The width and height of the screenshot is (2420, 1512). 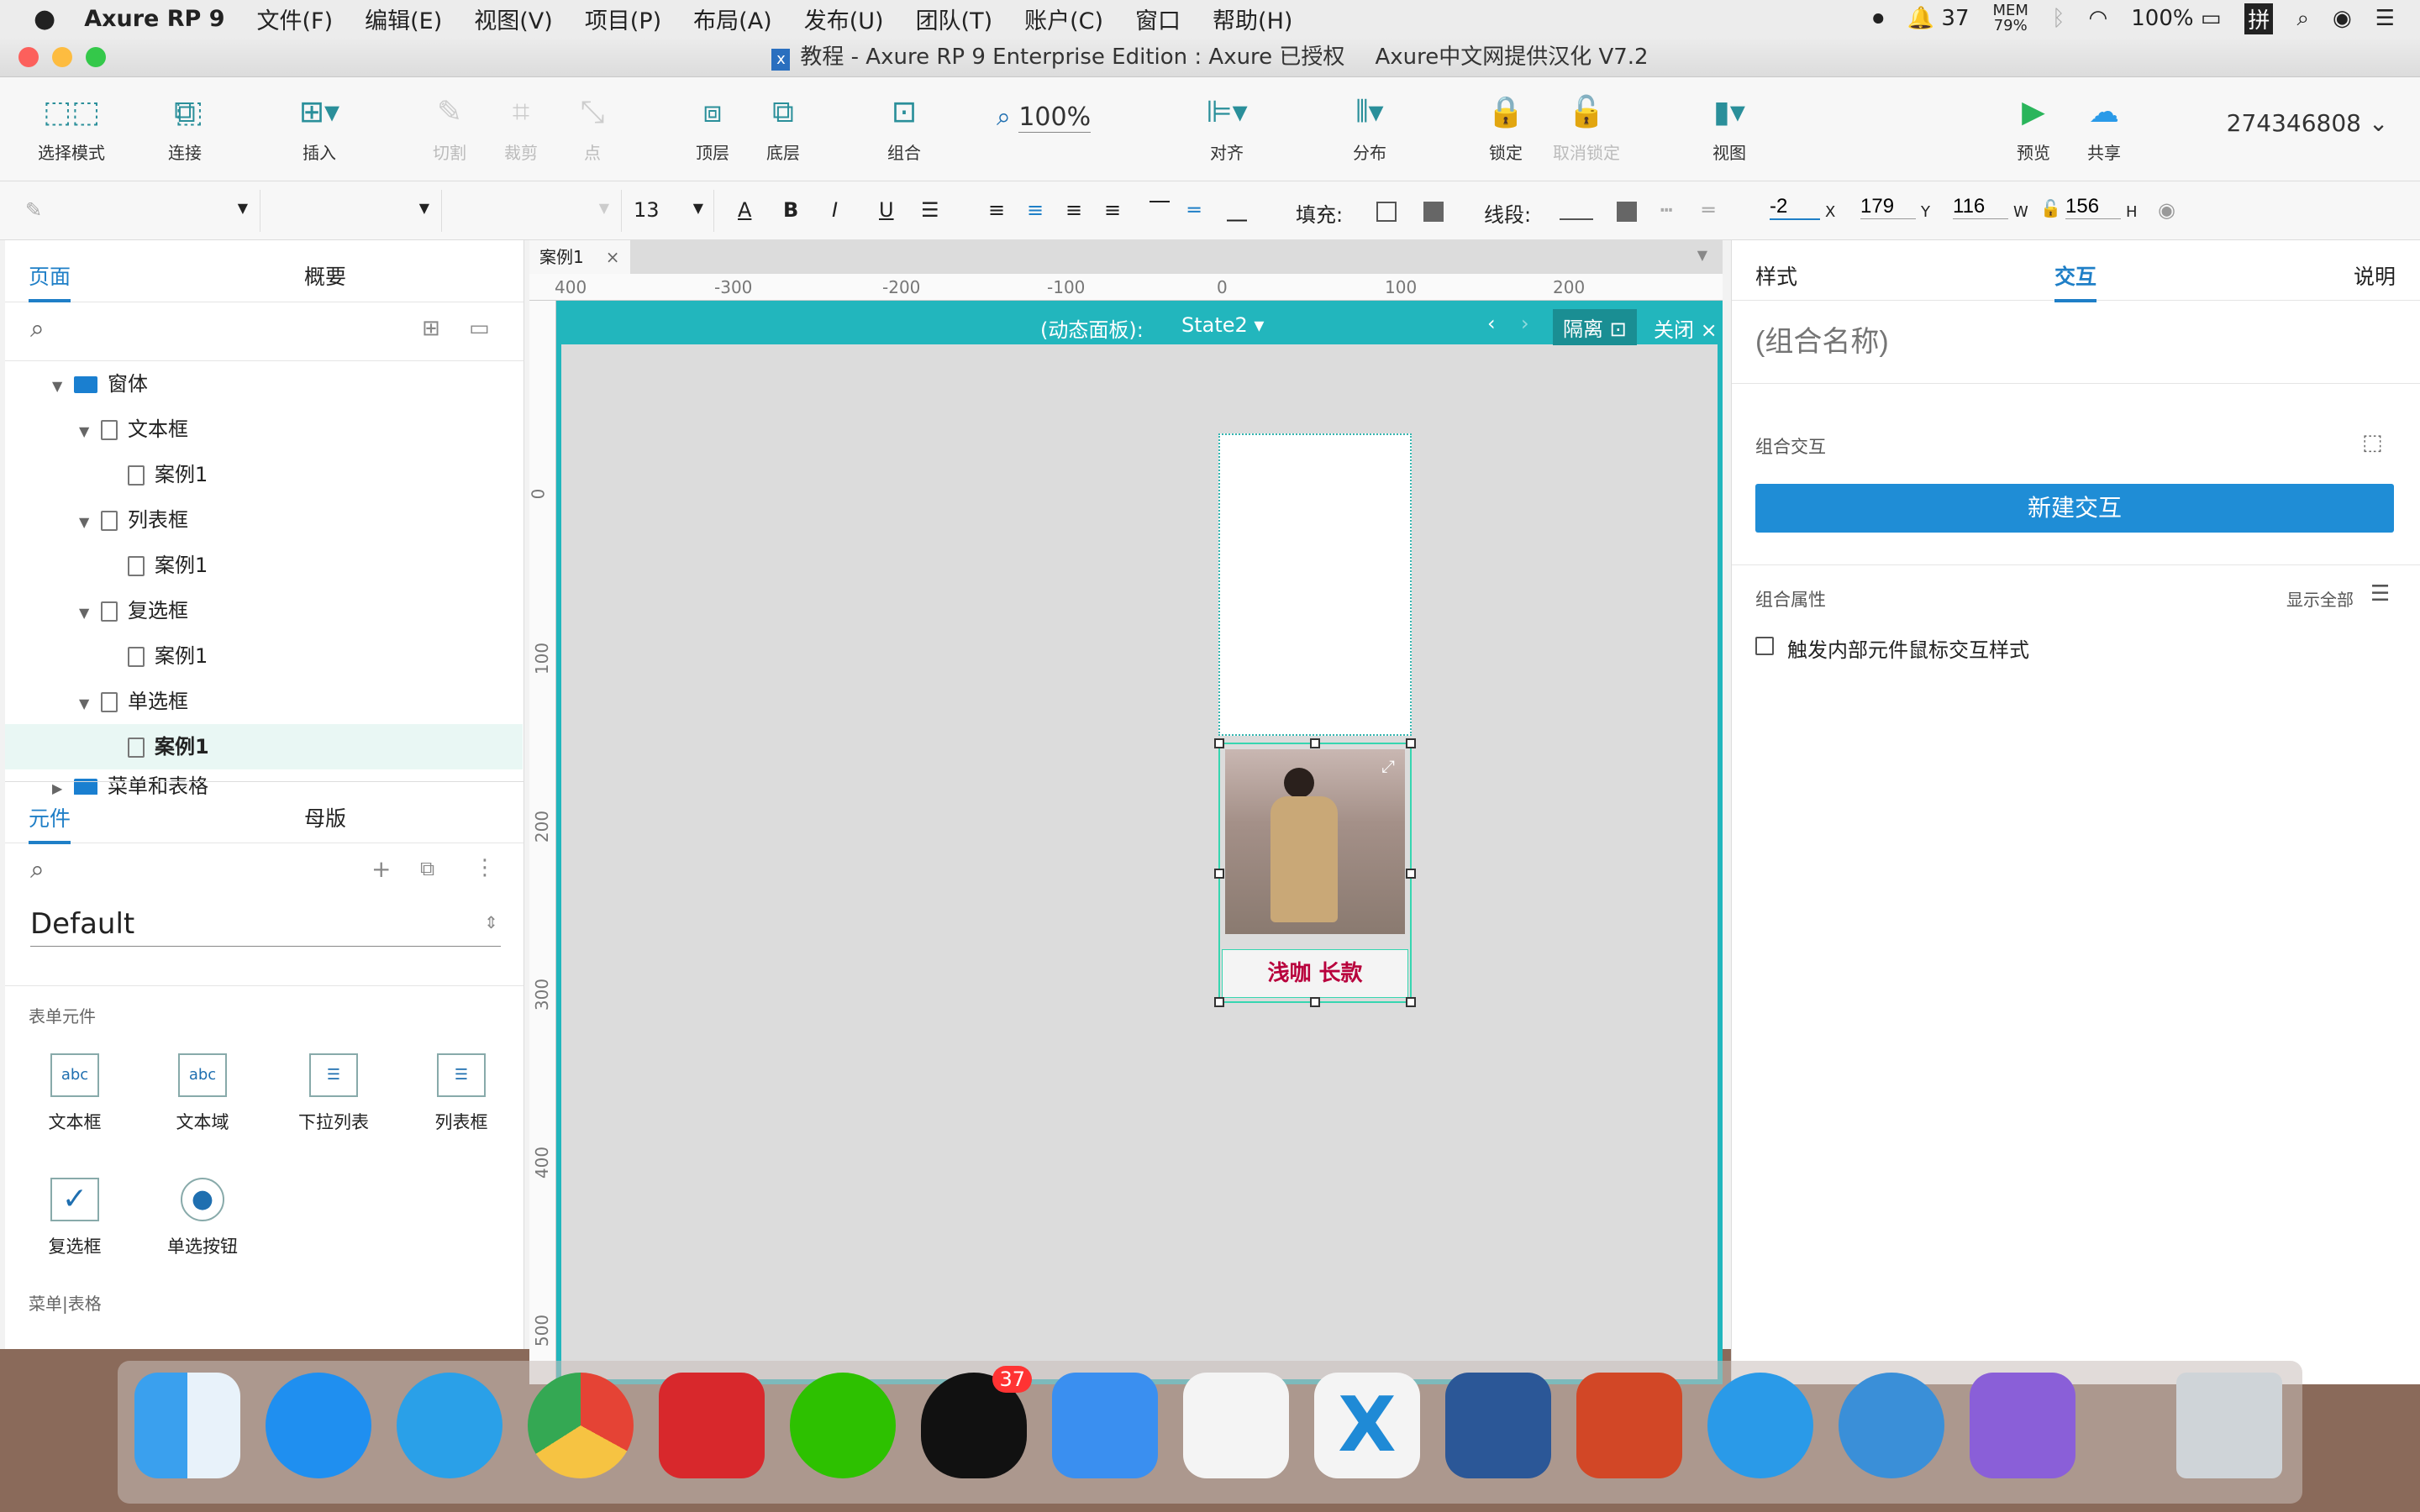 What do you see at coordinates (2093, 207) in the screenshot?
I see `height-field` at bounding box center [2093, 207].